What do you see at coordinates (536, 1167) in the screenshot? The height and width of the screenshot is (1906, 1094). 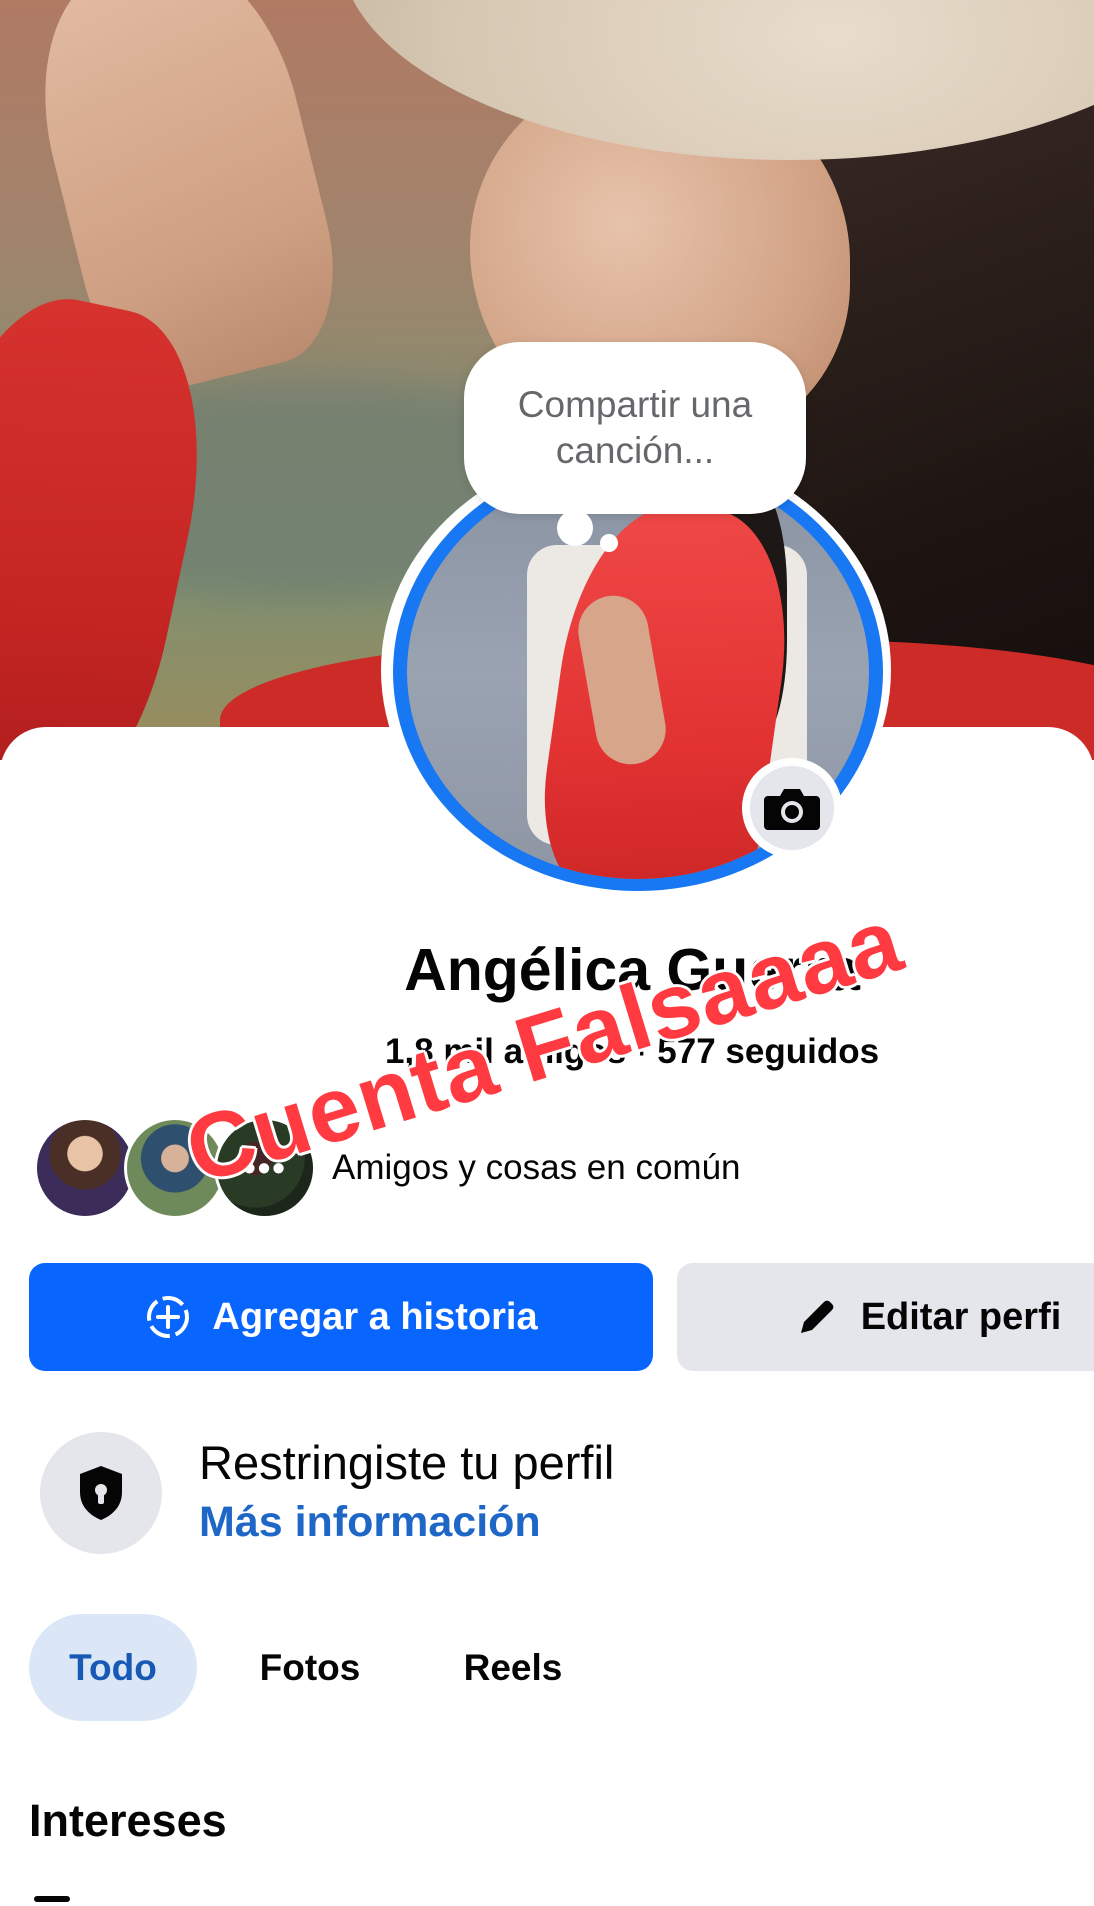 I see `mutual-friends-label: Amigos y cosas en común` at bounding box center [536, 1167].